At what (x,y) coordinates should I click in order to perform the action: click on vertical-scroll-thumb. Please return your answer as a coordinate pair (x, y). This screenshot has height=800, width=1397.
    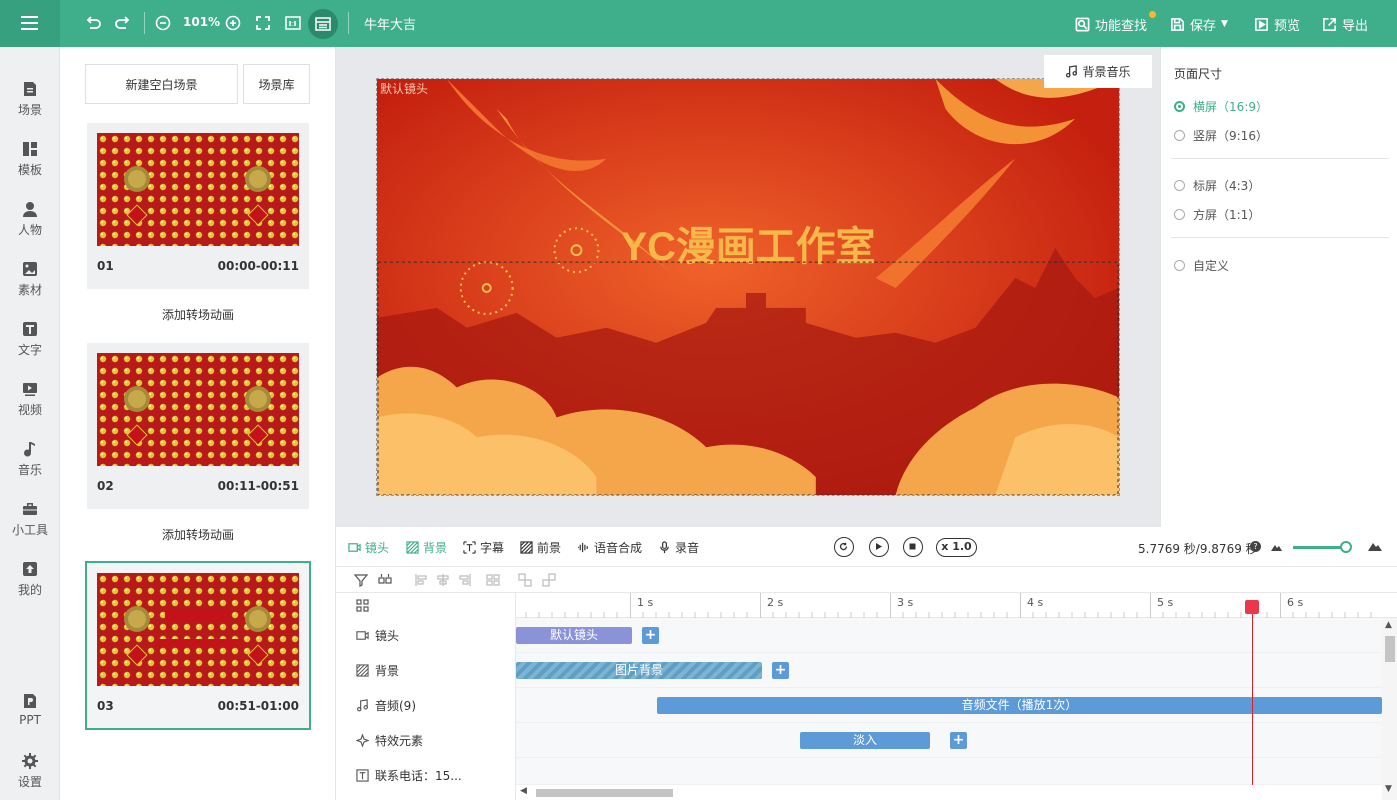
    Looking at the image, I should click on (1390, 649).